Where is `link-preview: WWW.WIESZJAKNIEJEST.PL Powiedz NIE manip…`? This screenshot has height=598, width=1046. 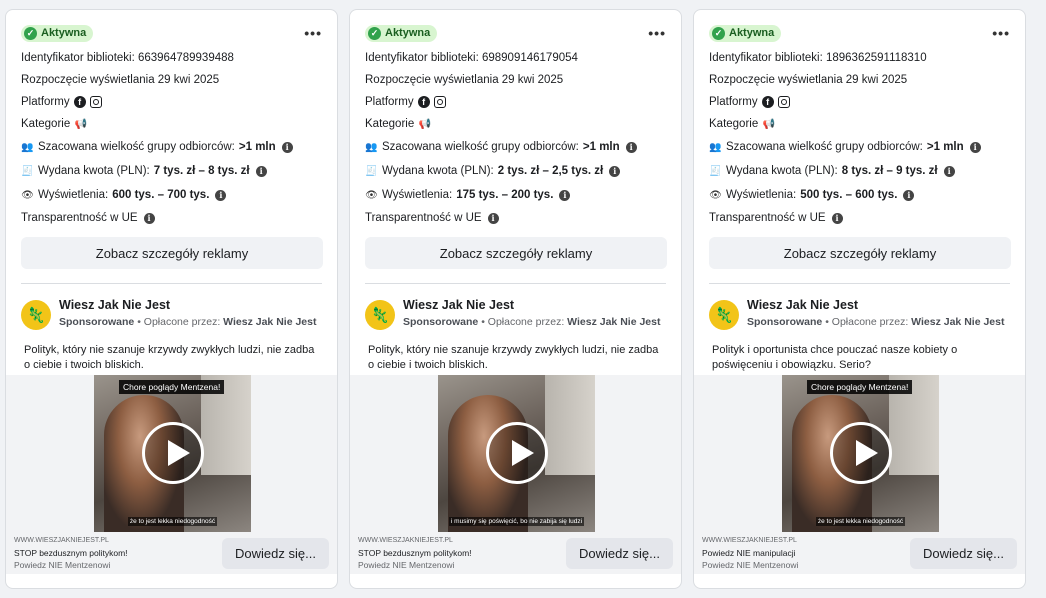
link-preview: WWW.WIESZJAKNIEJEST.PL Powiedz NIE manip… is located at coordinates (750, 553).